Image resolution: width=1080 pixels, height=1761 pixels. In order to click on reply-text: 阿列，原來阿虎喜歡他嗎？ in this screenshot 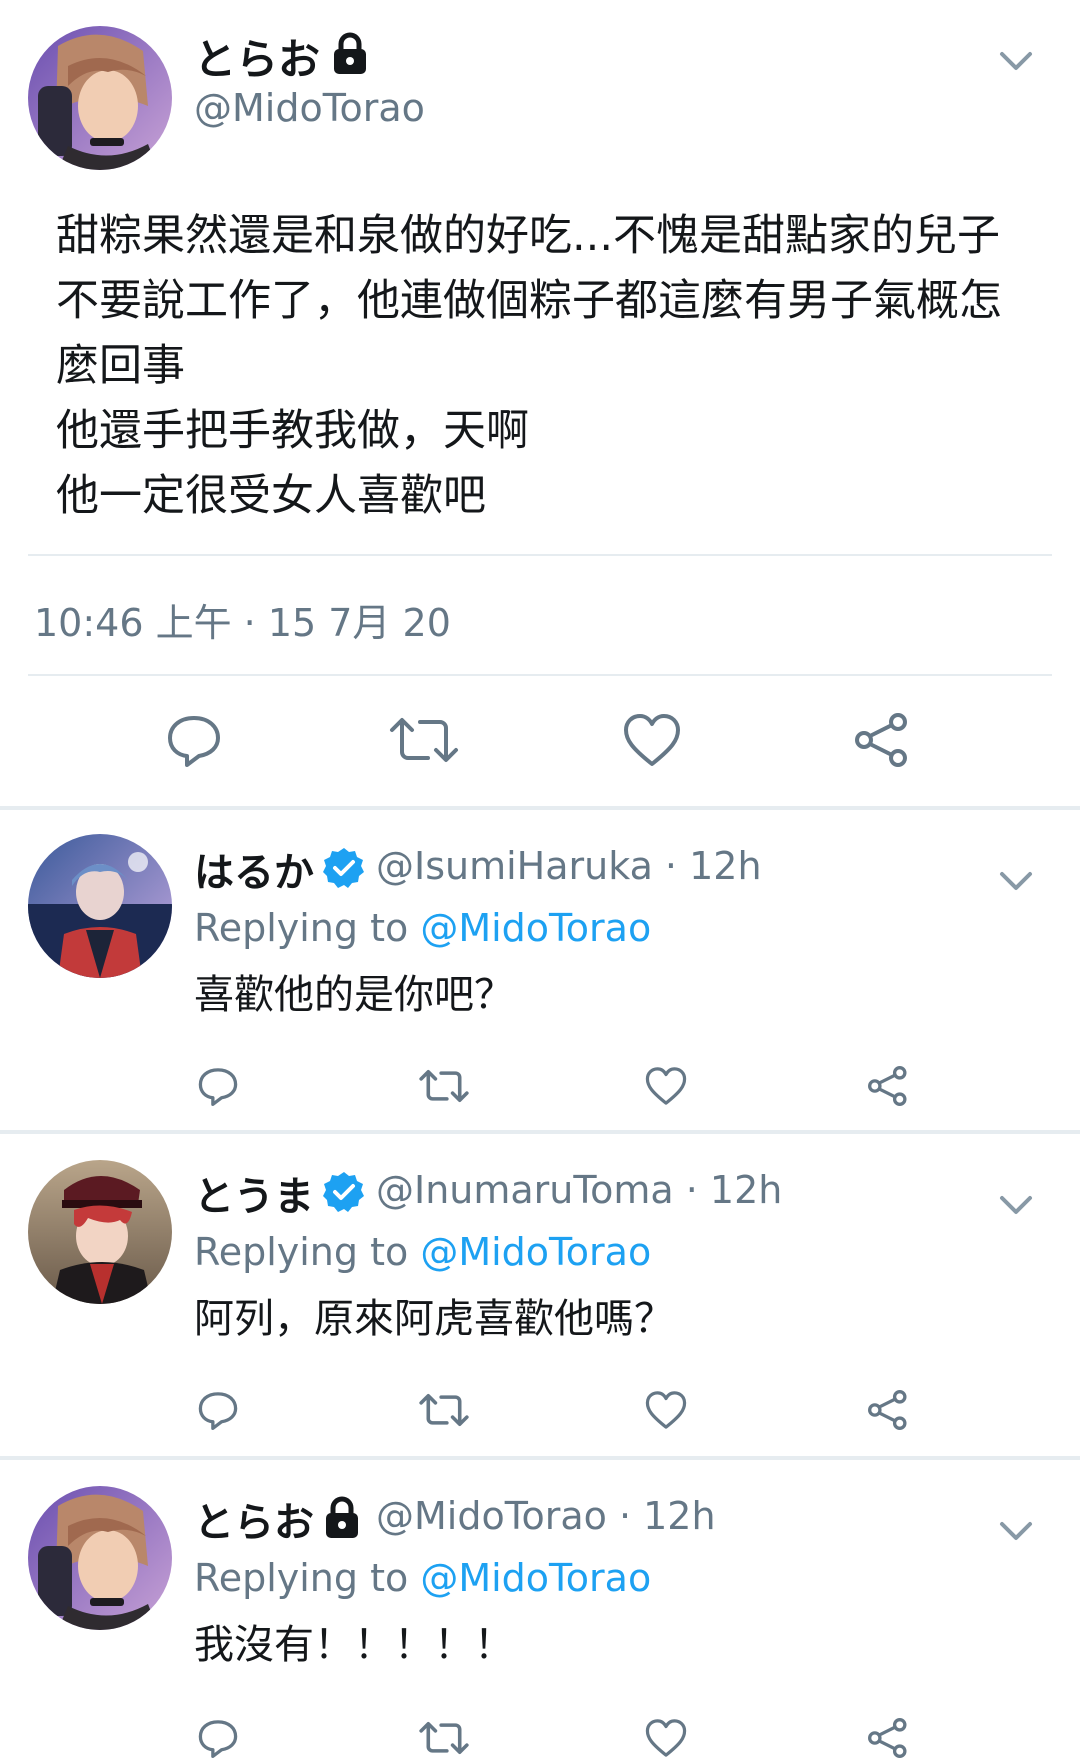, I will do `click(434, 1319)`.